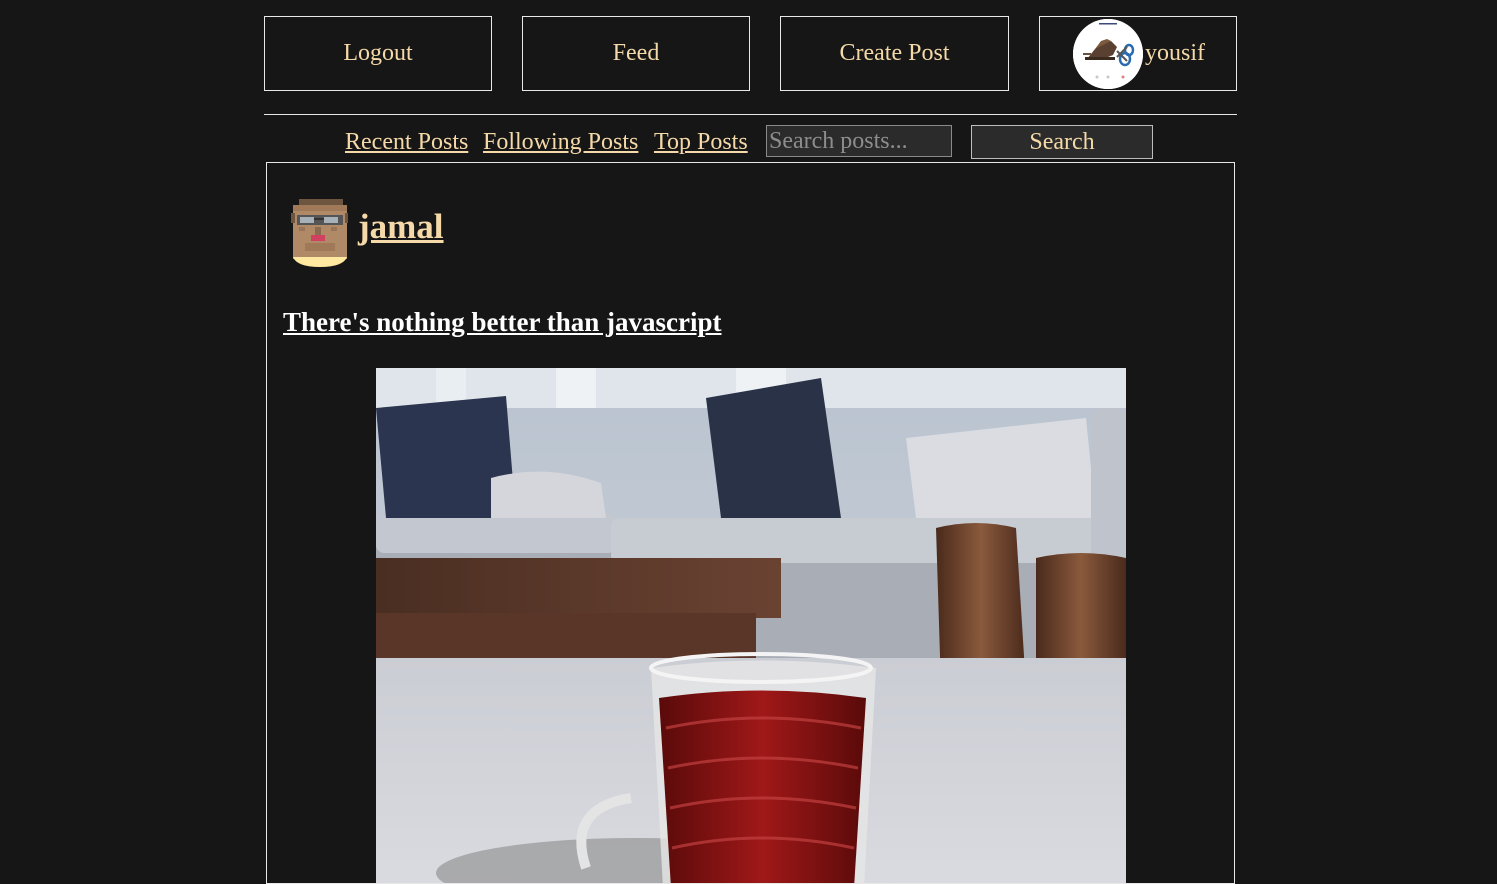 This screenshot has width=1497, height=884. I want to click on profile-button: yousif, so click(1138, 53).